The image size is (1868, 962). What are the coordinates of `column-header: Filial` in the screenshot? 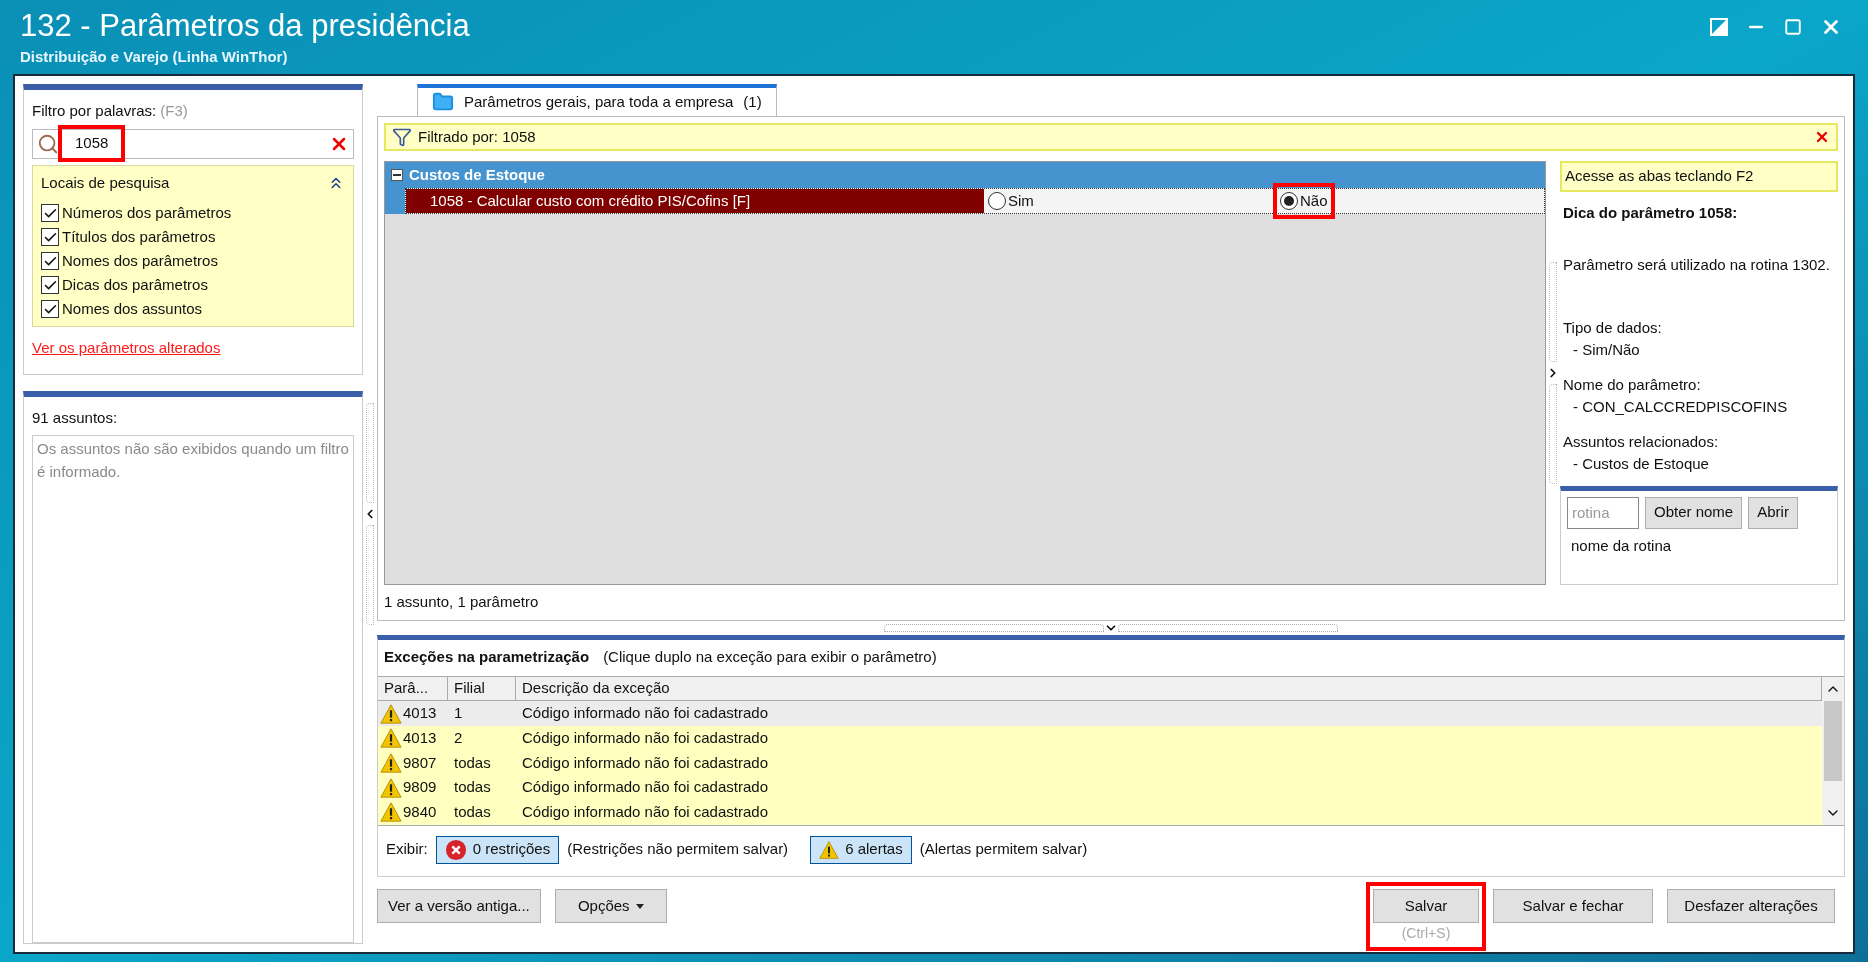 It's located at (482, 688).